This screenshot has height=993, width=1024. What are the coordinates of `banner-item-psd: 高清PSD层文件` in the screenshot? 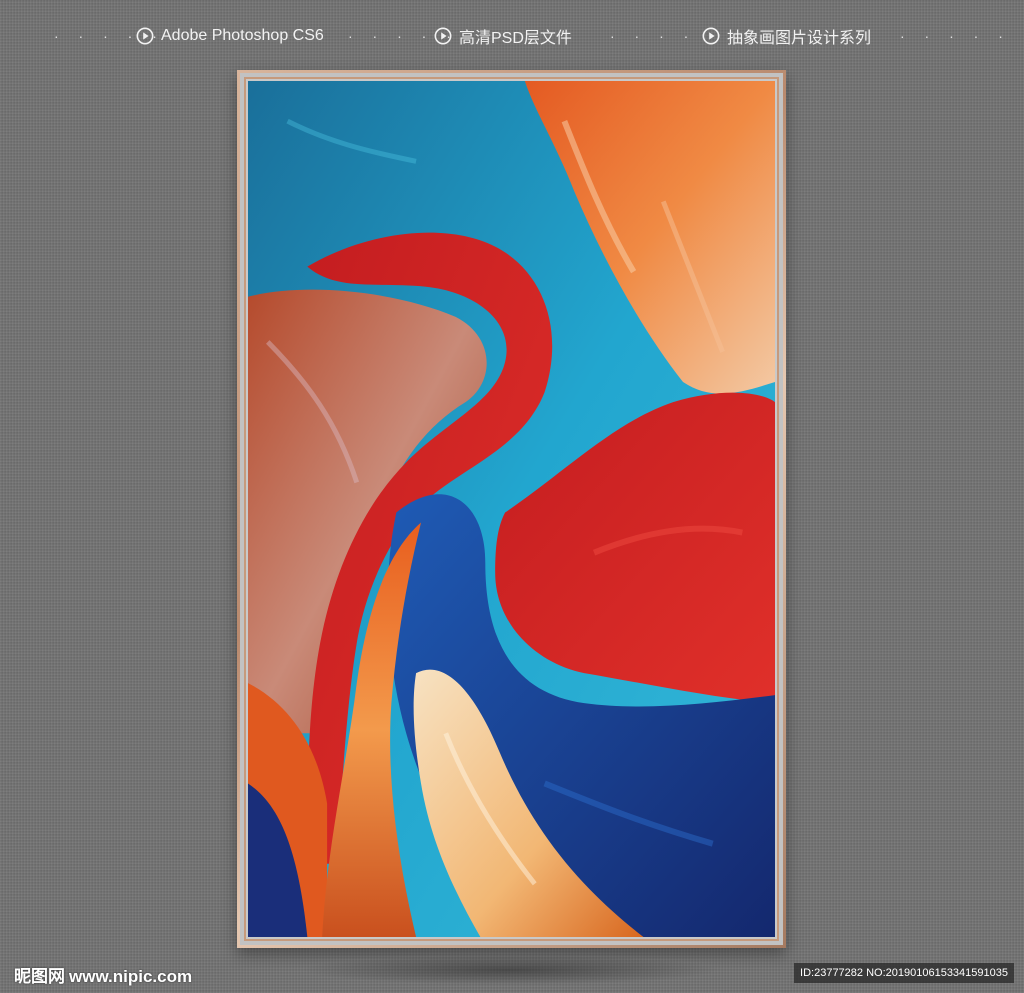 It's located at (503, 36).